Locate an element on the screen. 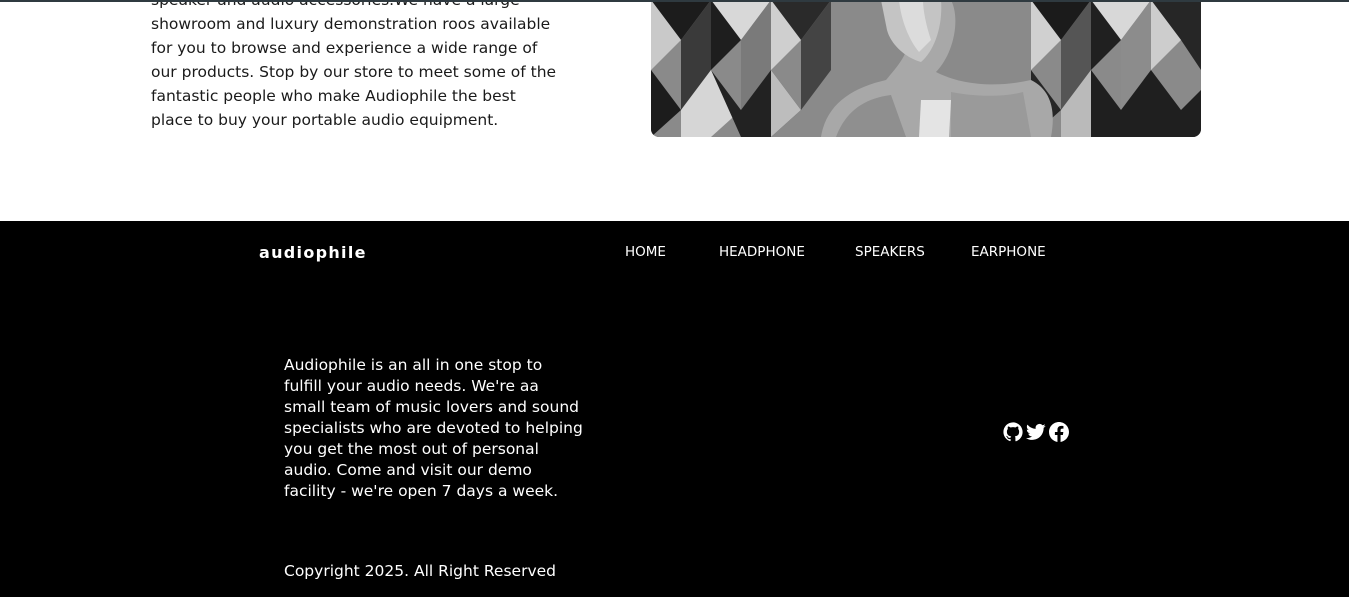  person-photo is located at coordinates (926, 68).